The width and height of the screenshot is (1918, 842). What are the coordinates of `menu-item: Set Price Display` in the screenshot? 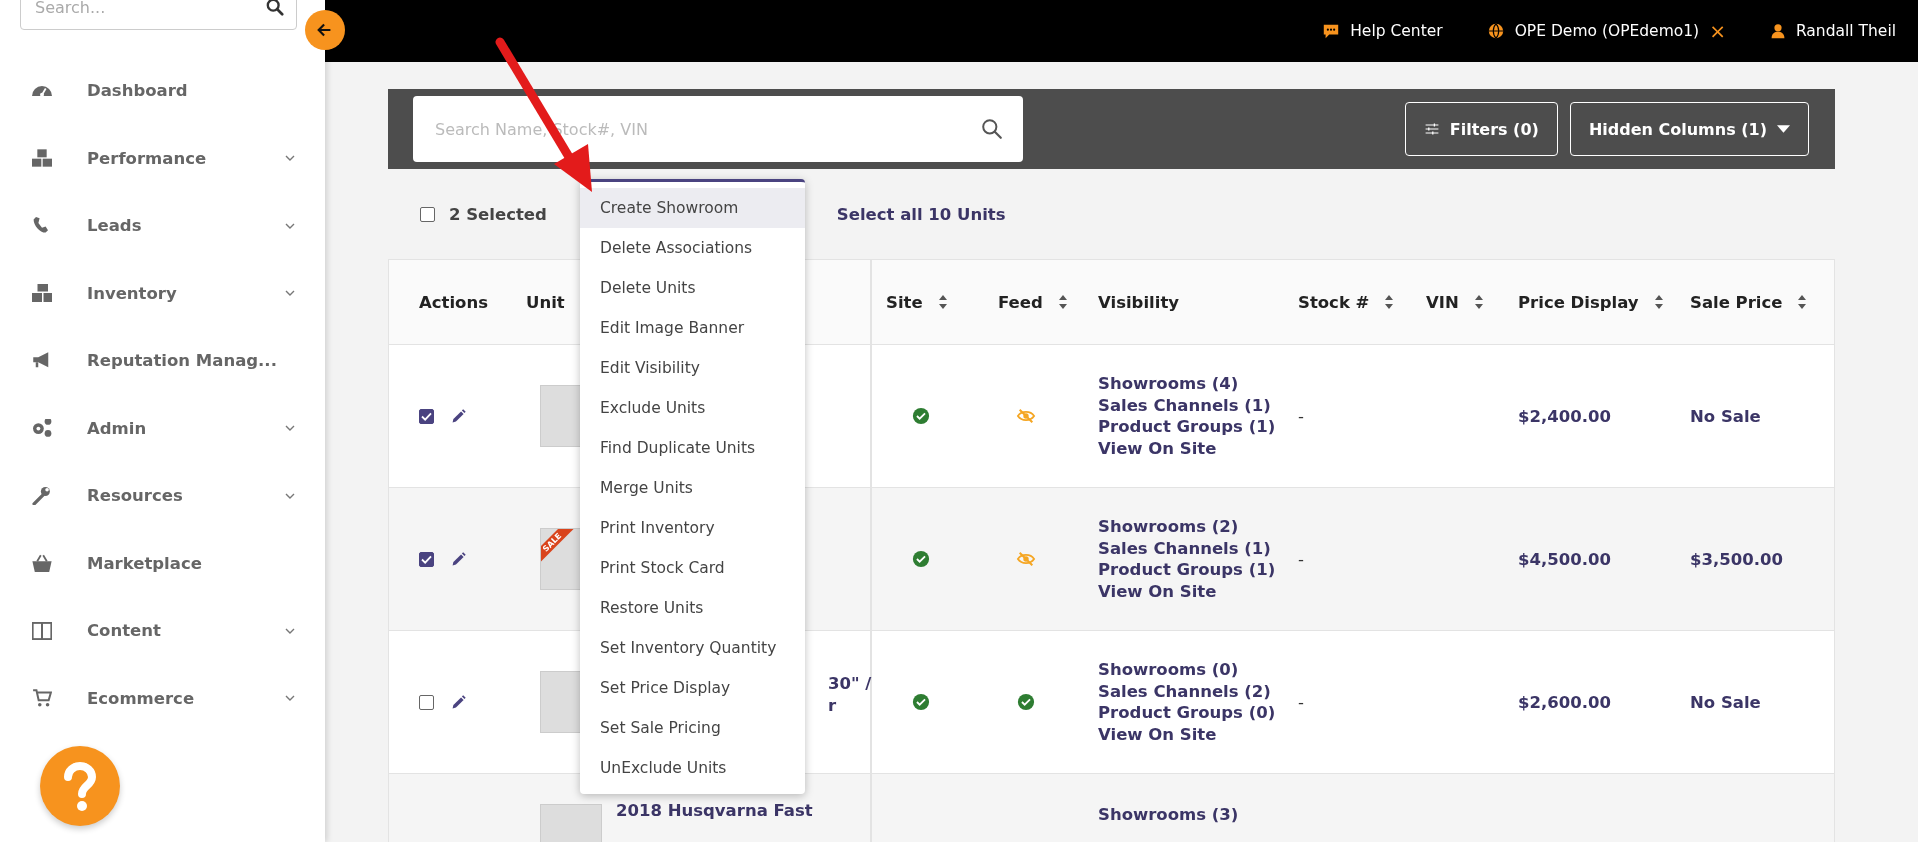 It's located at (692, 688).